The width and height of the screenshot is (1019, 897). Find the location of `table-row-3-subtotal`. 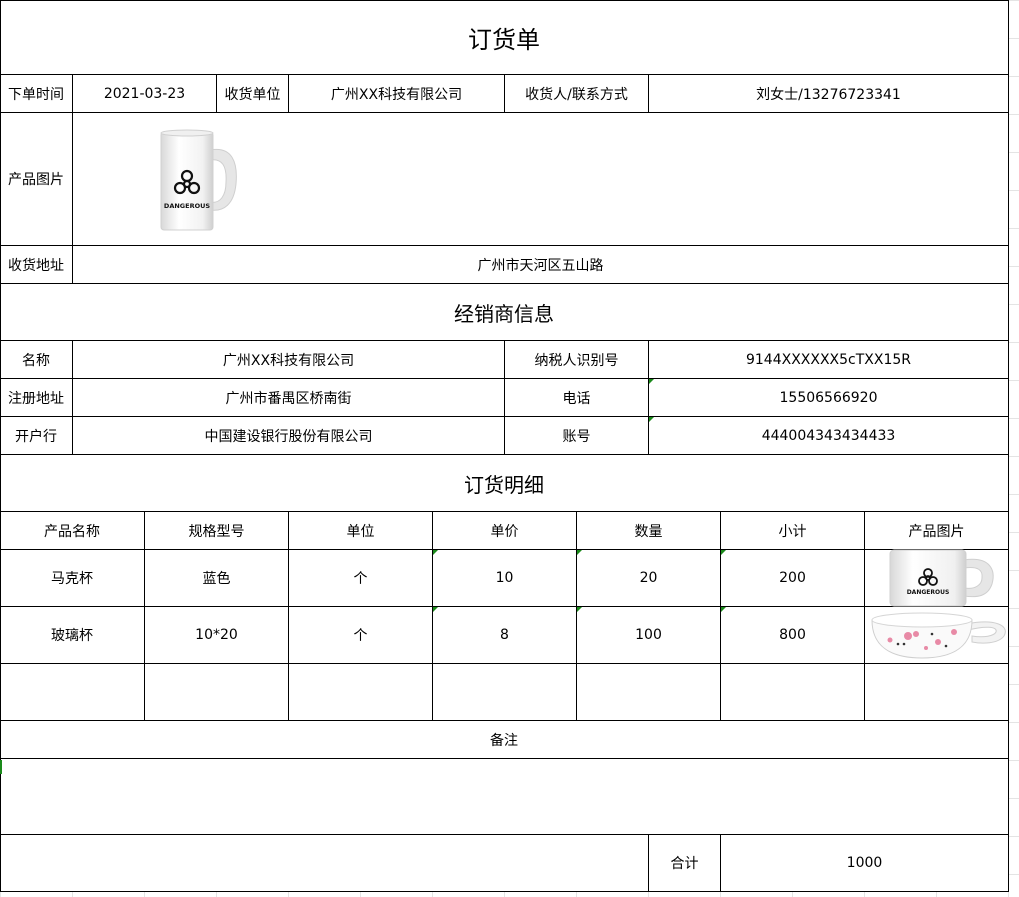

table-row-3-subtotal is located at coordinates (793, 692).